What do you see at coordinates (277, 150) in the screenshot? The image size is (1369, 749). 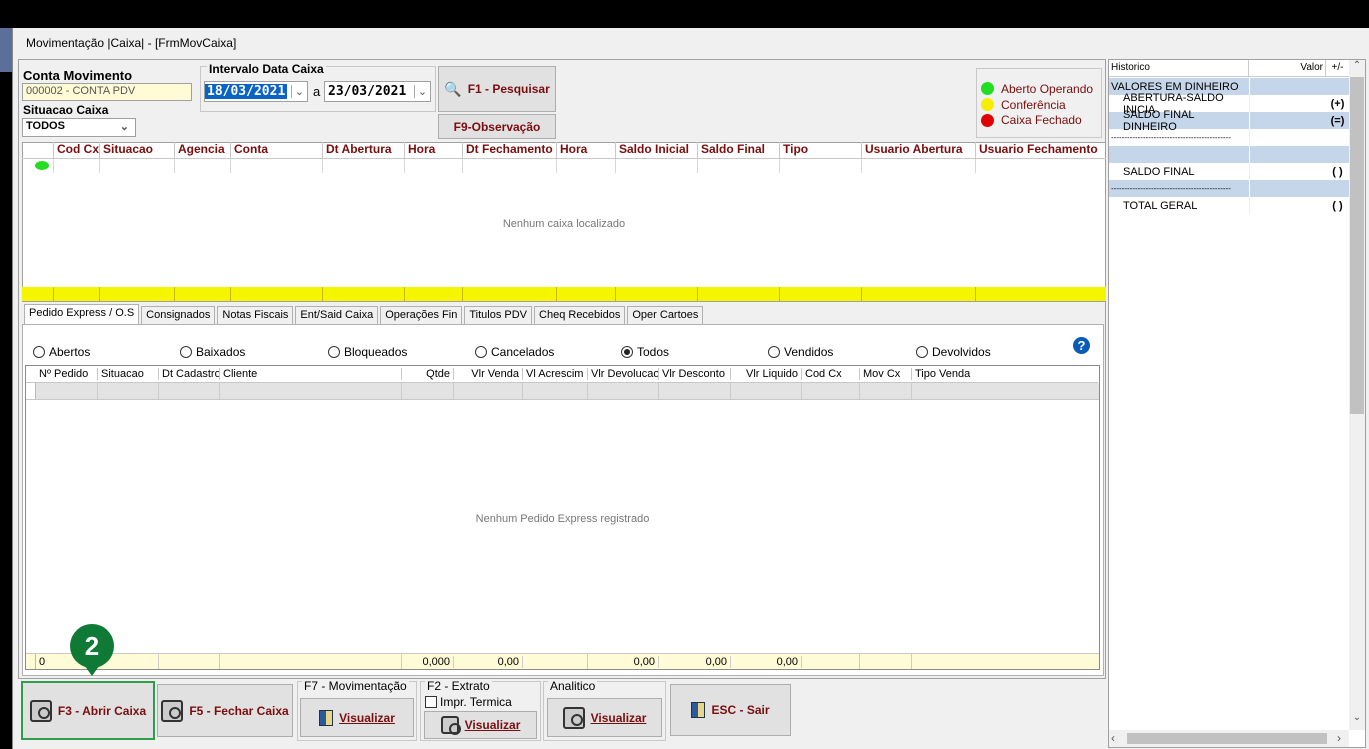 I see `col-header: Conta` at bounding box center [277, 150].